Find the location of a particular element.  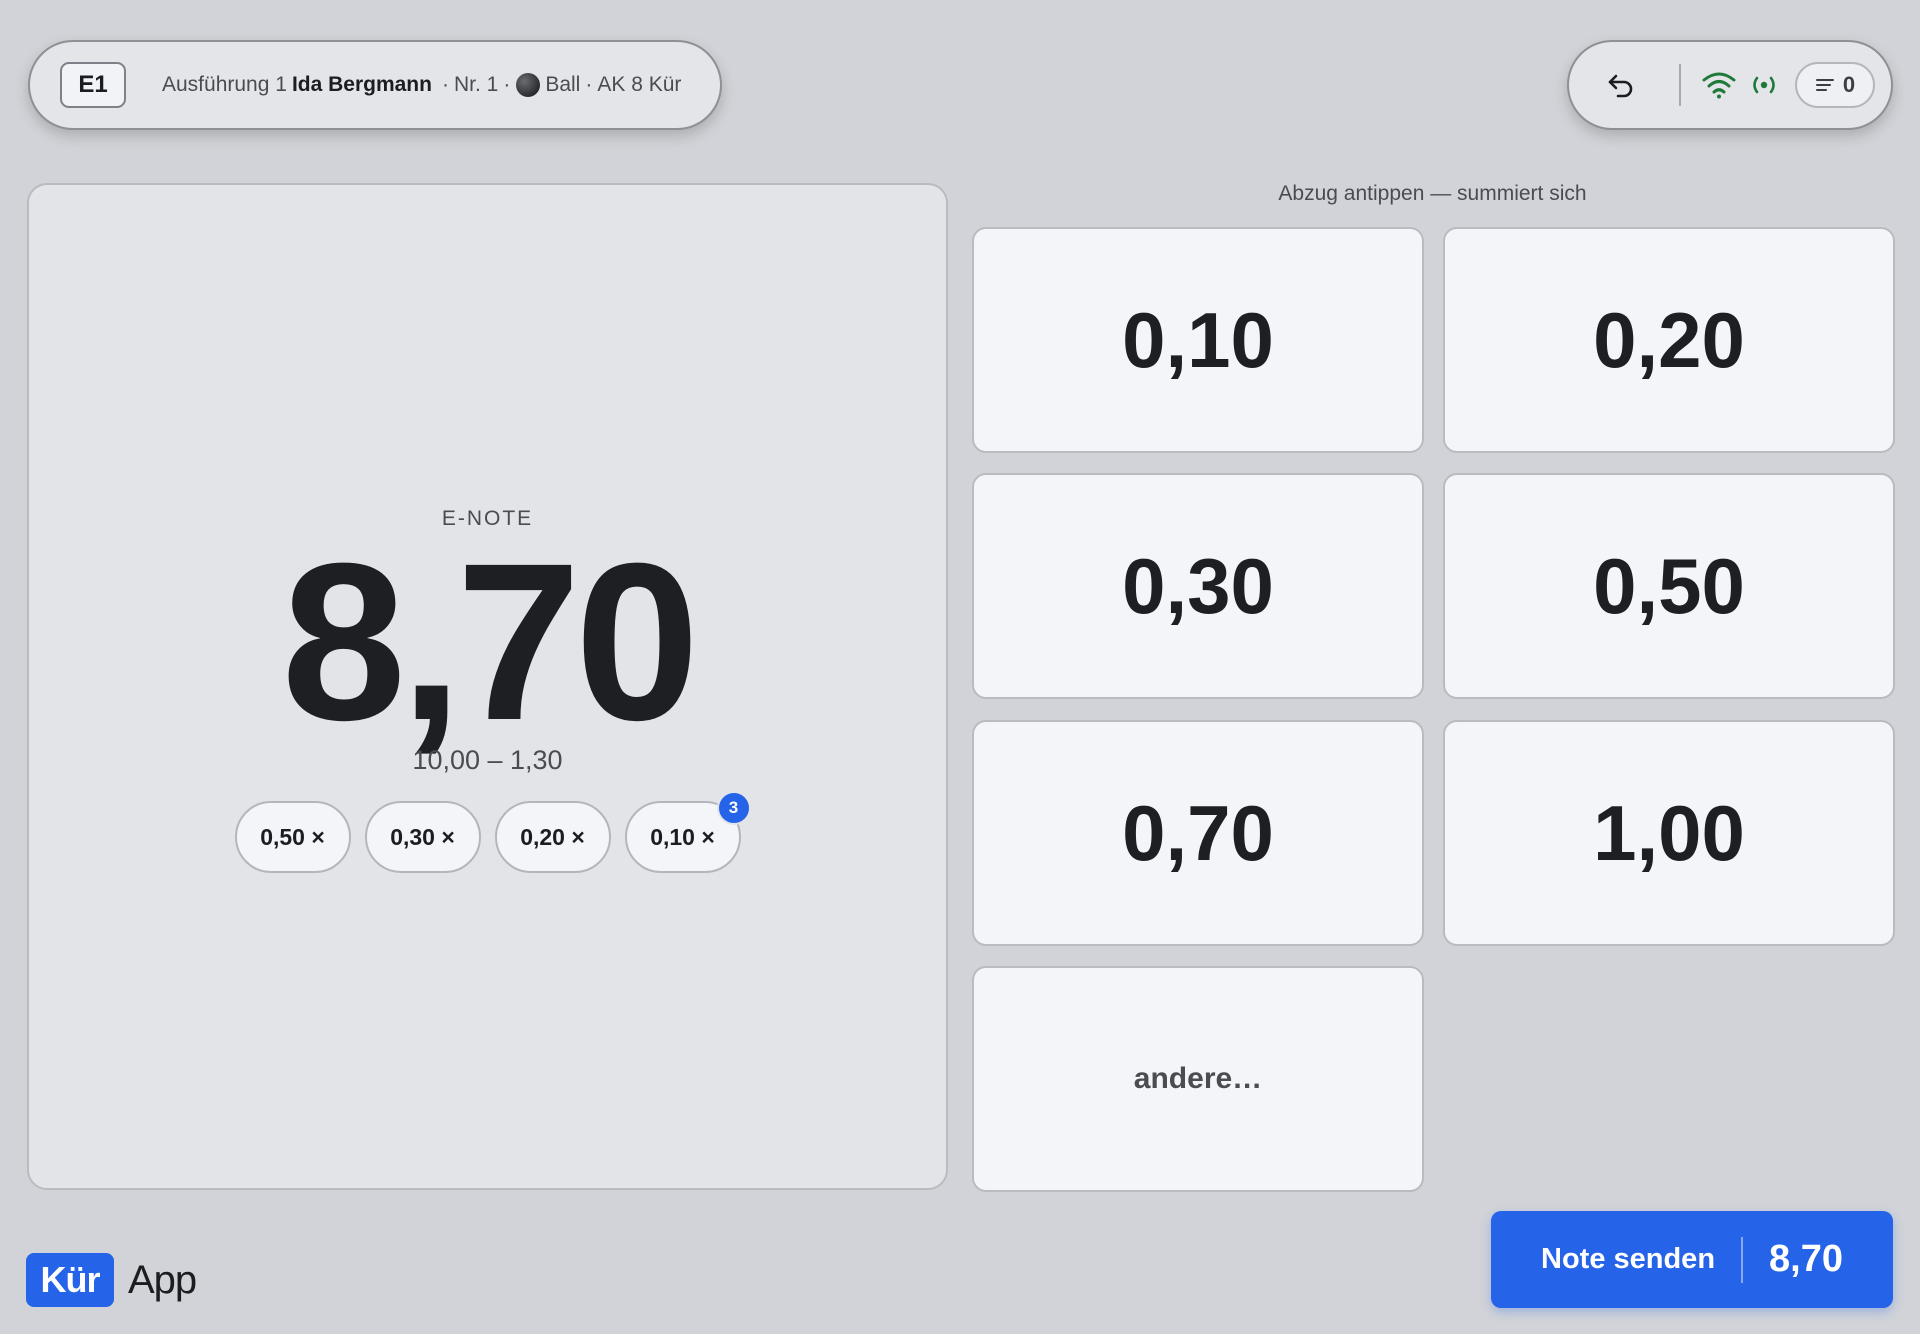

deduction-button-1-00: 1,00 is located at coordinates (1669, 833).